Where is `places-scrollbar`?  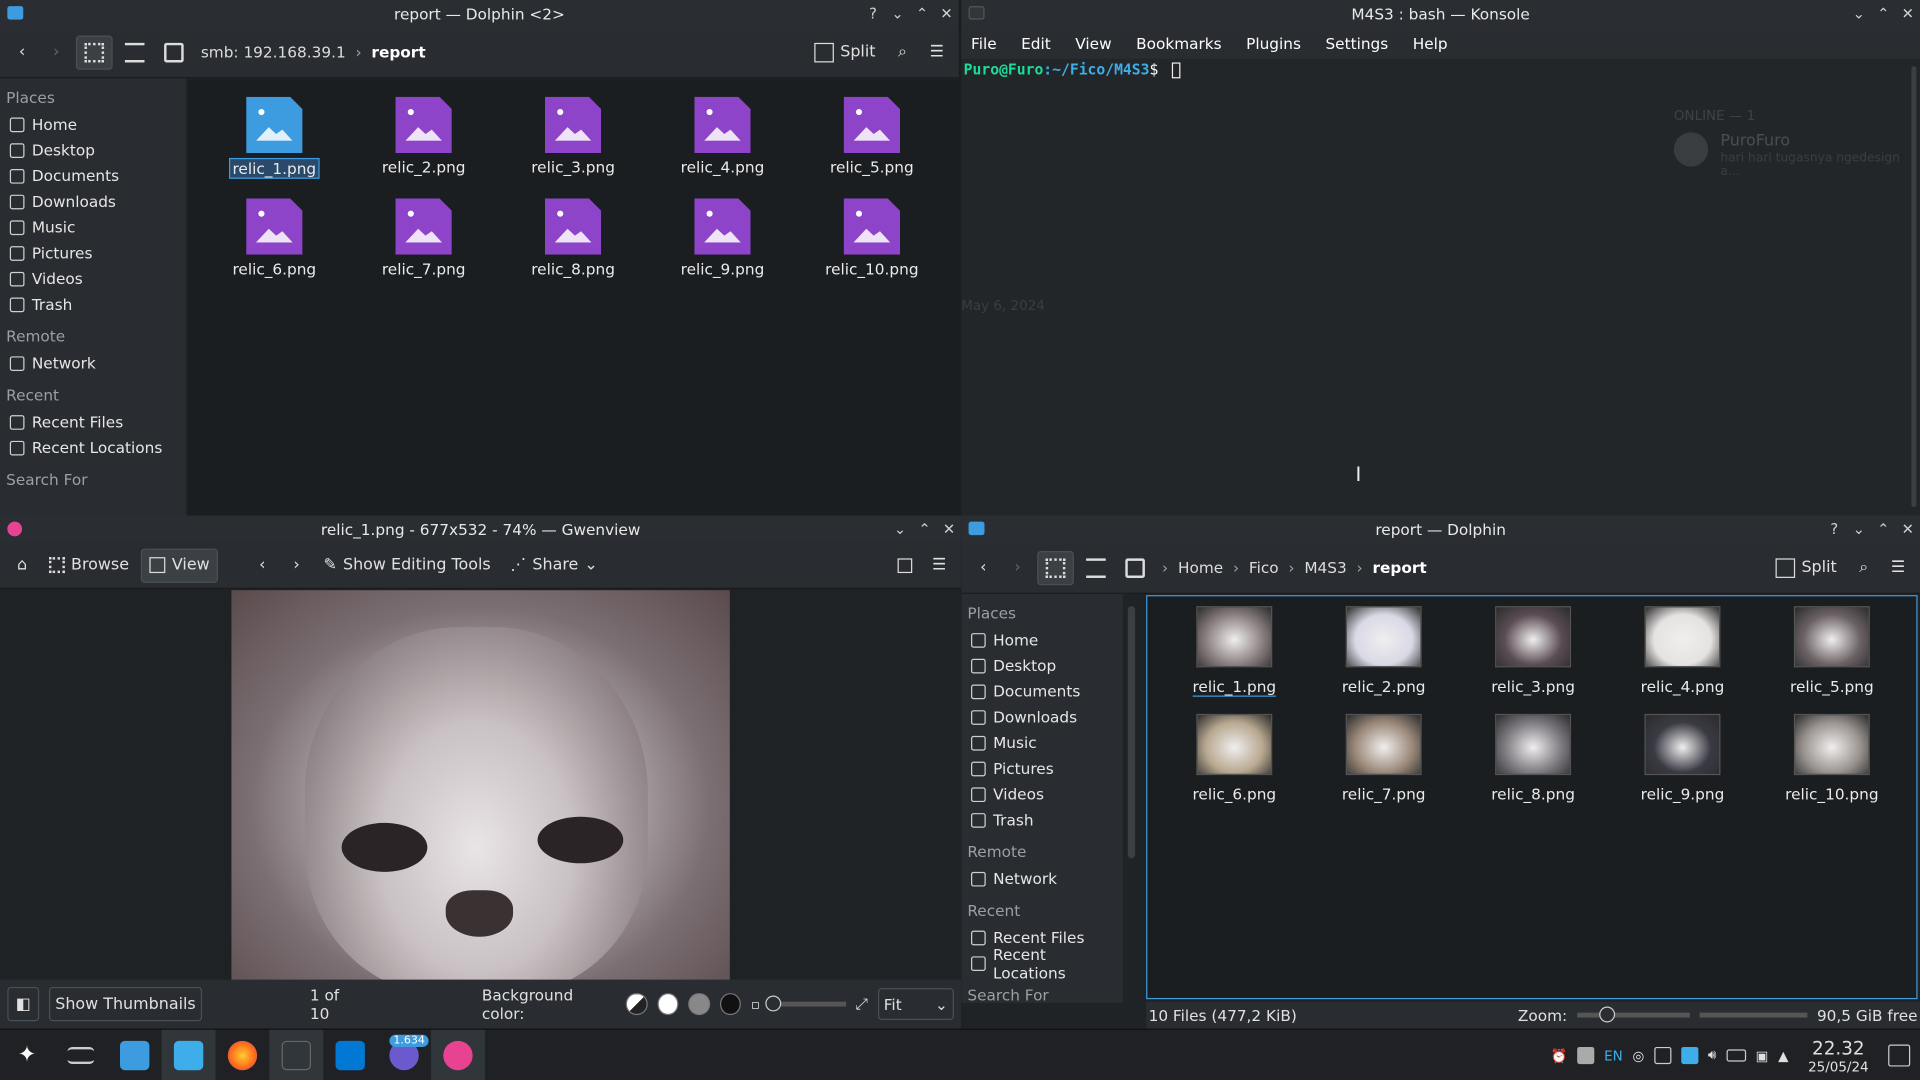 places-scrollbar is located at coordinates (1131, 732).